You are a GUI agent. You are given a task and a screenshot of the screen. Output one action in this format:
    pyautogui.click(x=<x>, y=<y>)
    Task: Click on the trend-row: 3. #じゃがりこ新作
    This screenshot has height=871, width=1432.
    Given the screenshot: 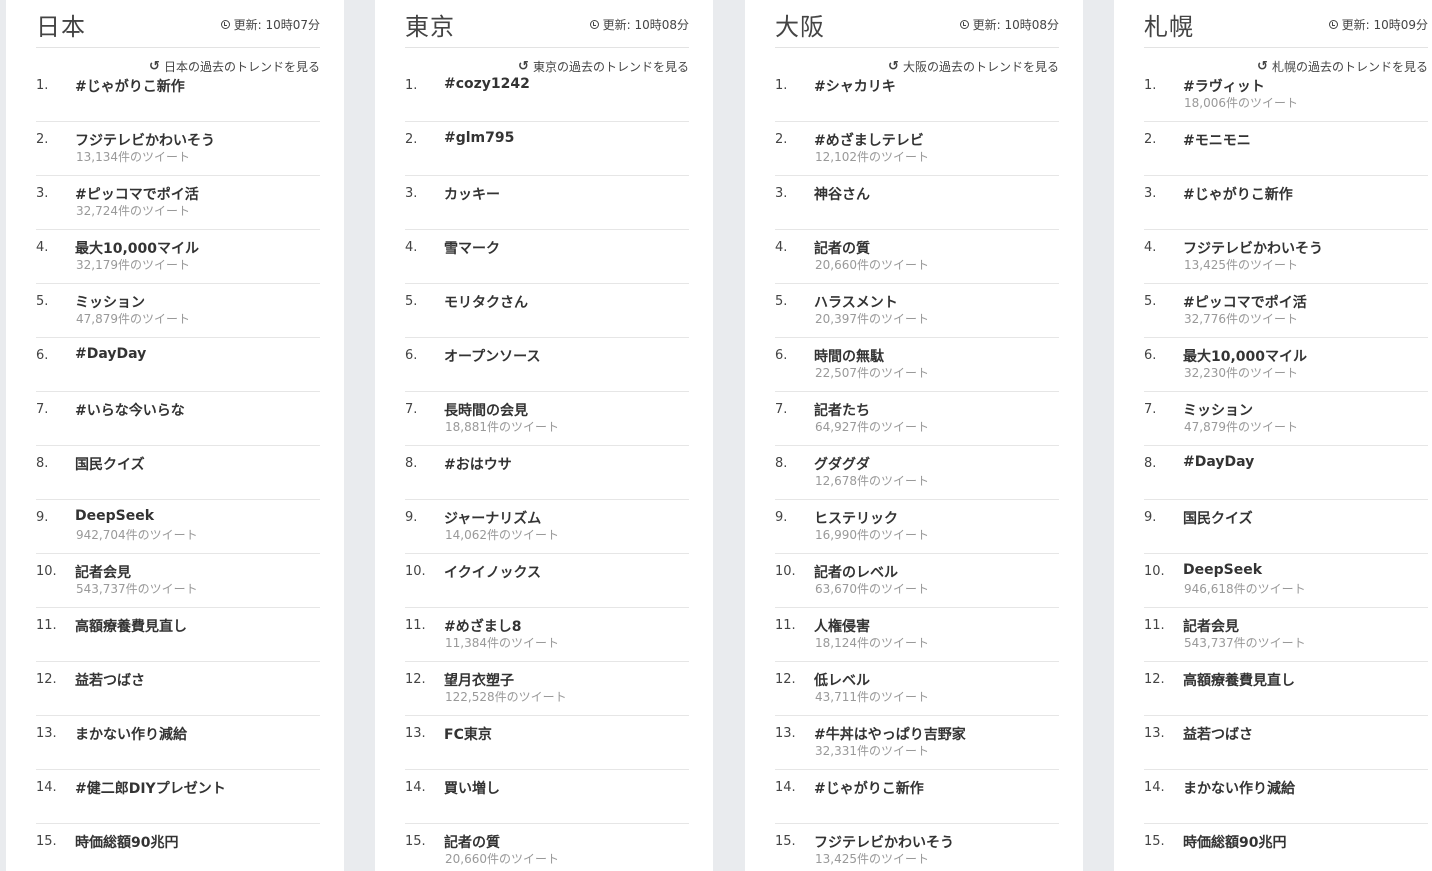 What is the action you would take?
    pyautogui.click(x=1286, y=203)
    